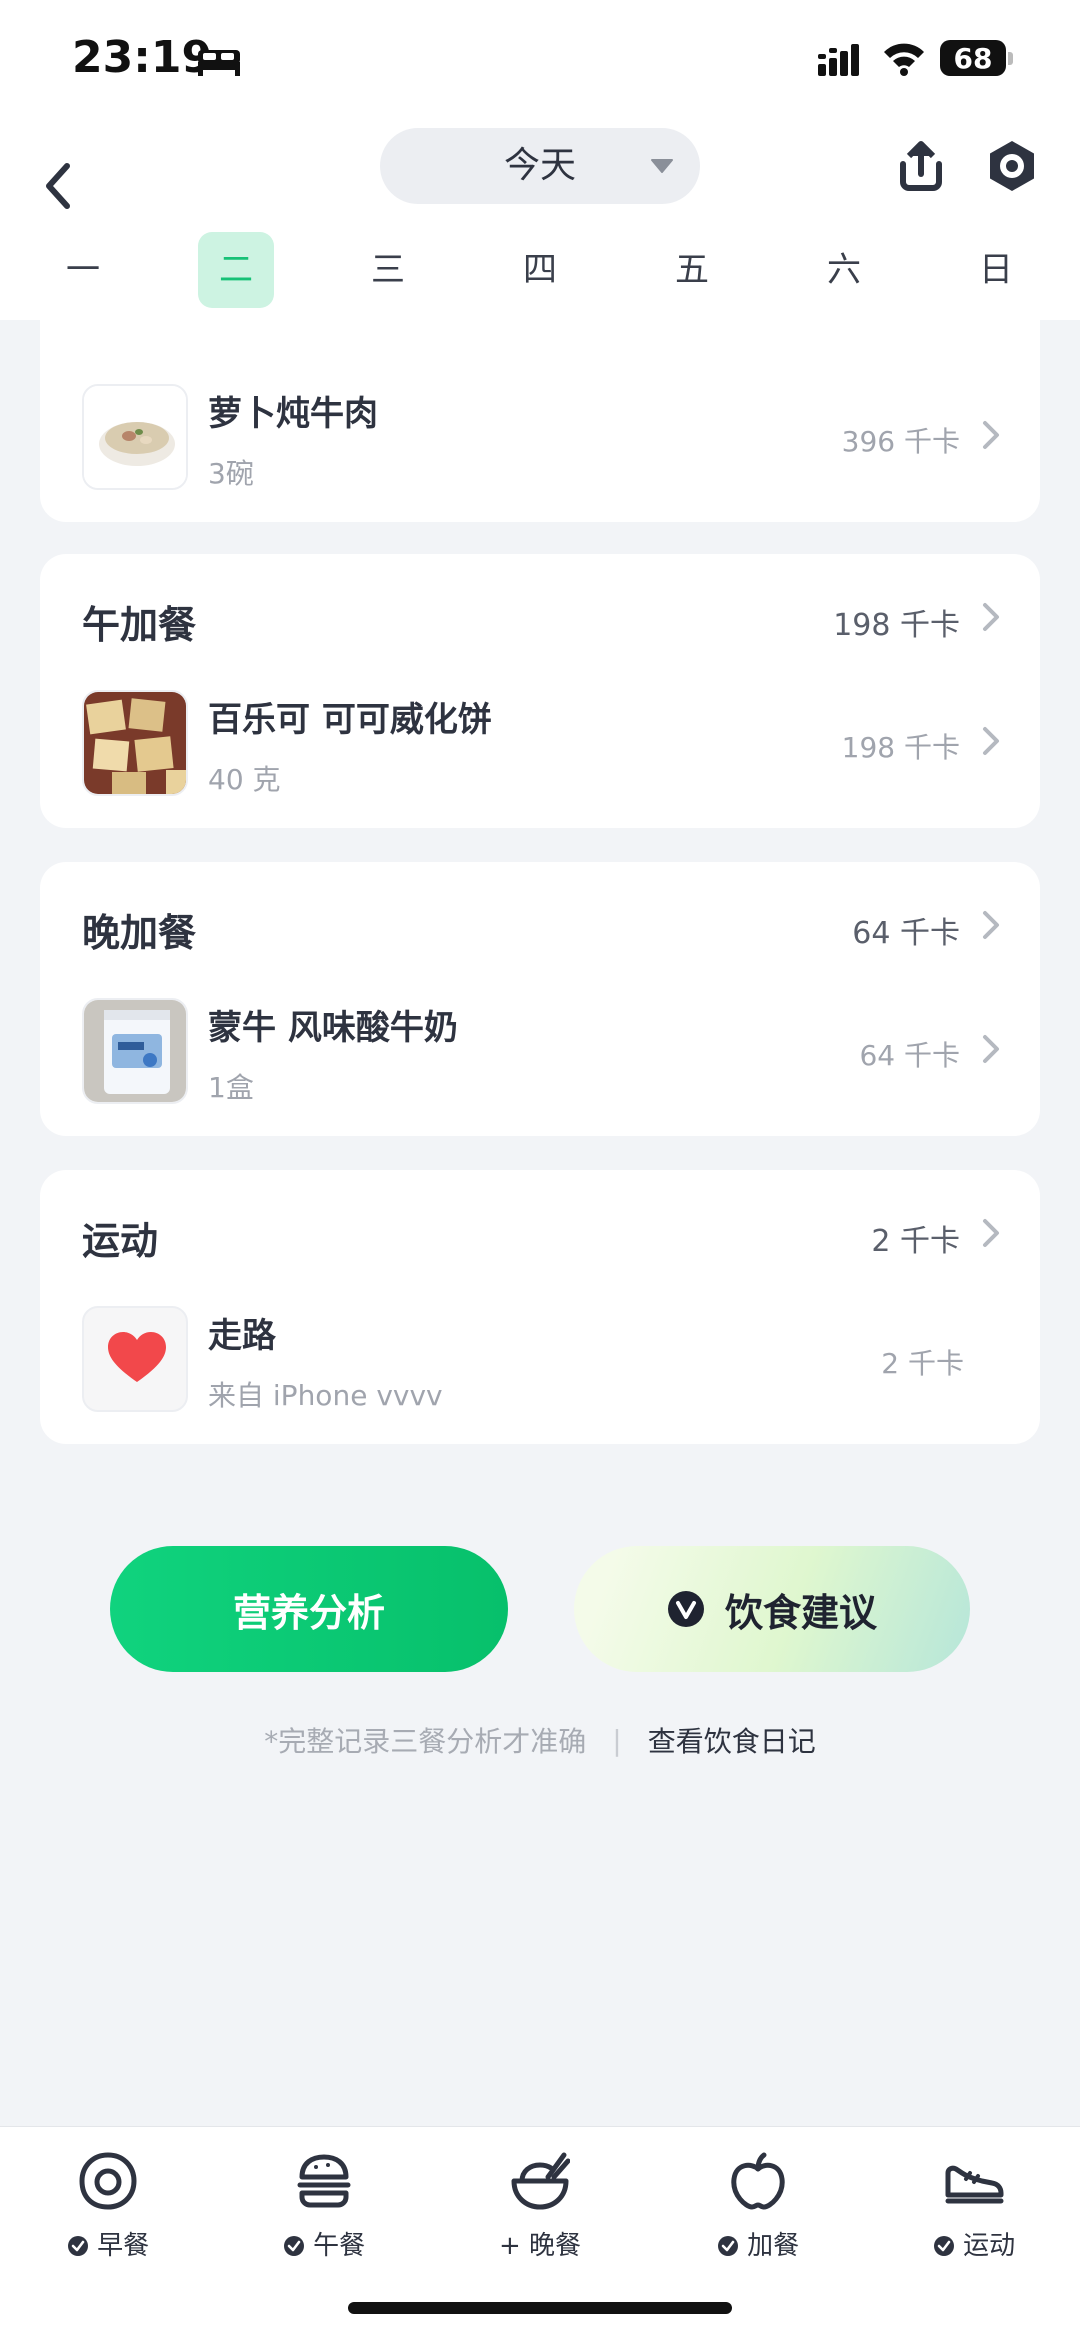 The width and height of the screenshot is (1080, 2337). Describe the element at coordinates (900, 747) in the screenshot. I see `food-kcal: 198 千卡` at that location.